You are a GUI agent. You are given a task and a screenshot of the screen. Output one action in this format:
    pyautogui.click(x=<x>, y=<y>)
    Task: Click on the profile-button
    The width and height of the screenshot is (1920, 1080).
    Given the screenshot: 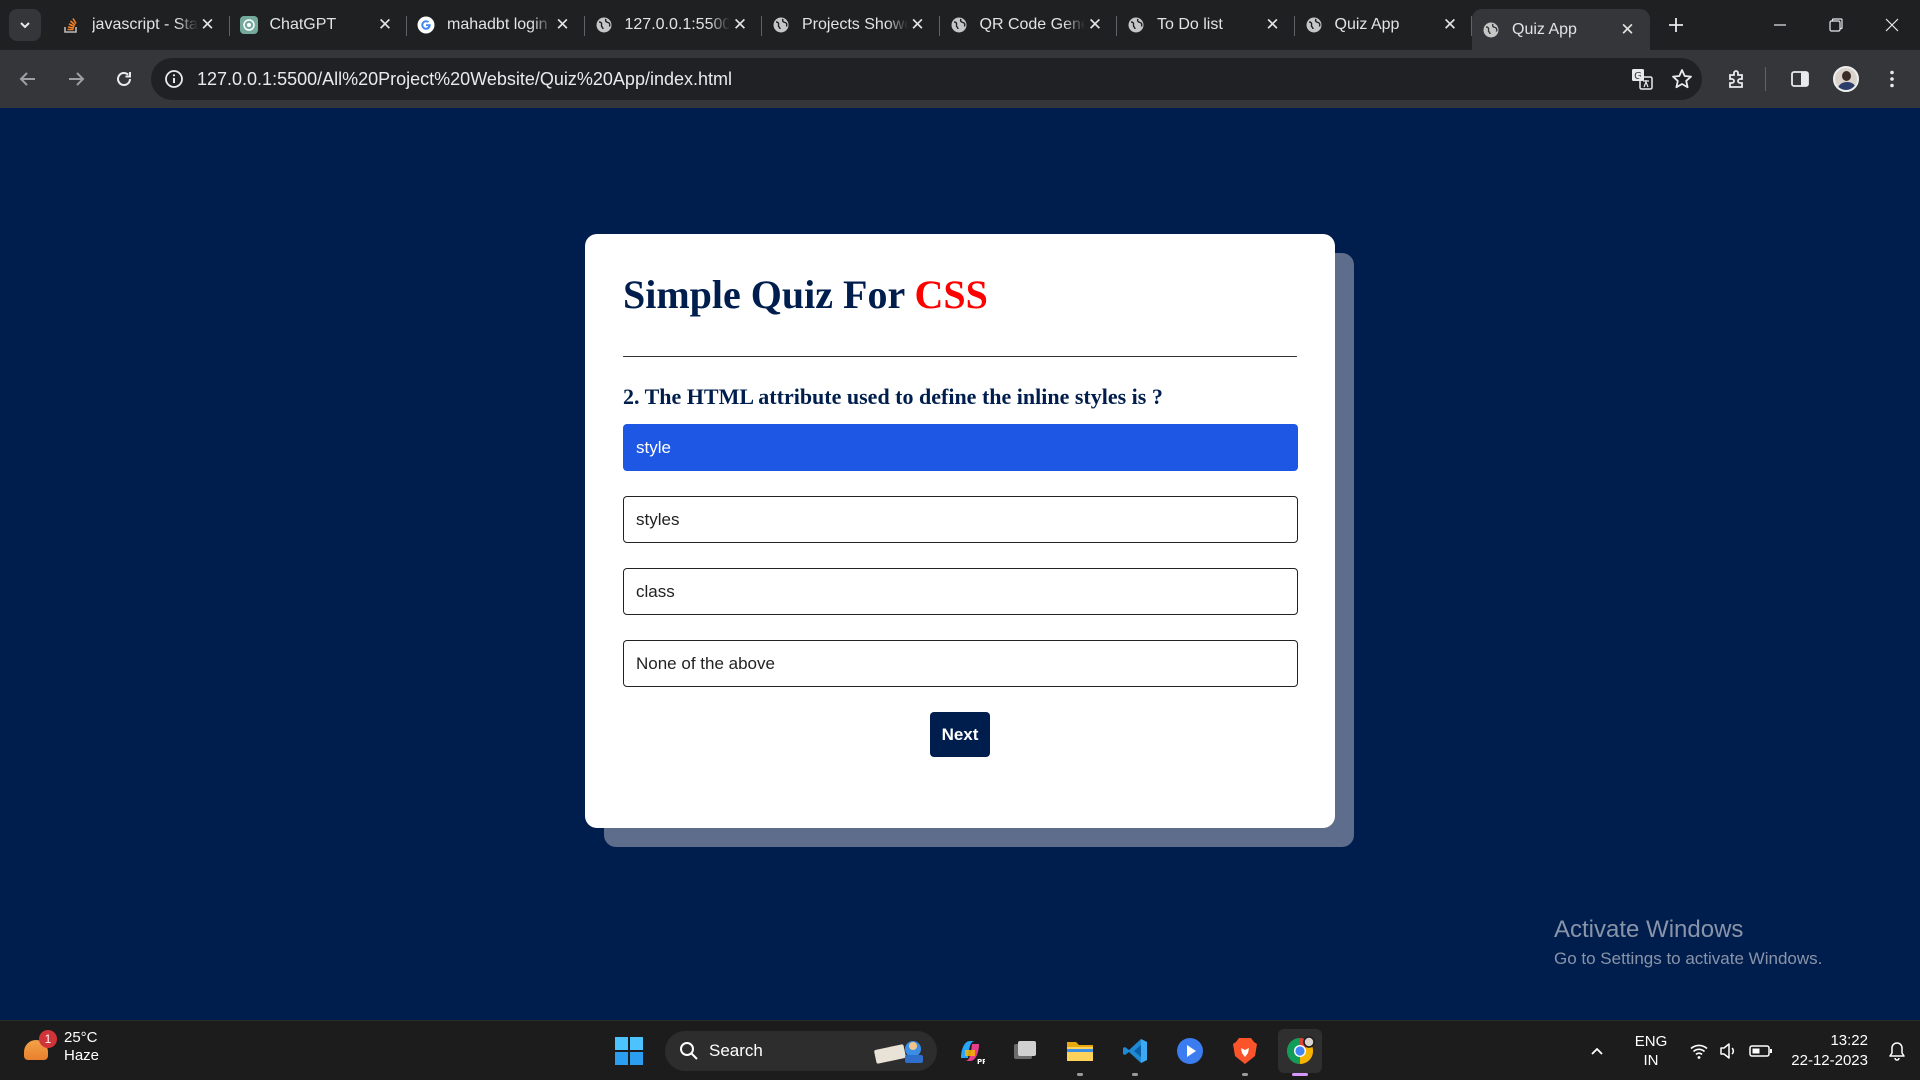 What is the action you would take?
    pyautogui.click(x=1846, y=79)
    